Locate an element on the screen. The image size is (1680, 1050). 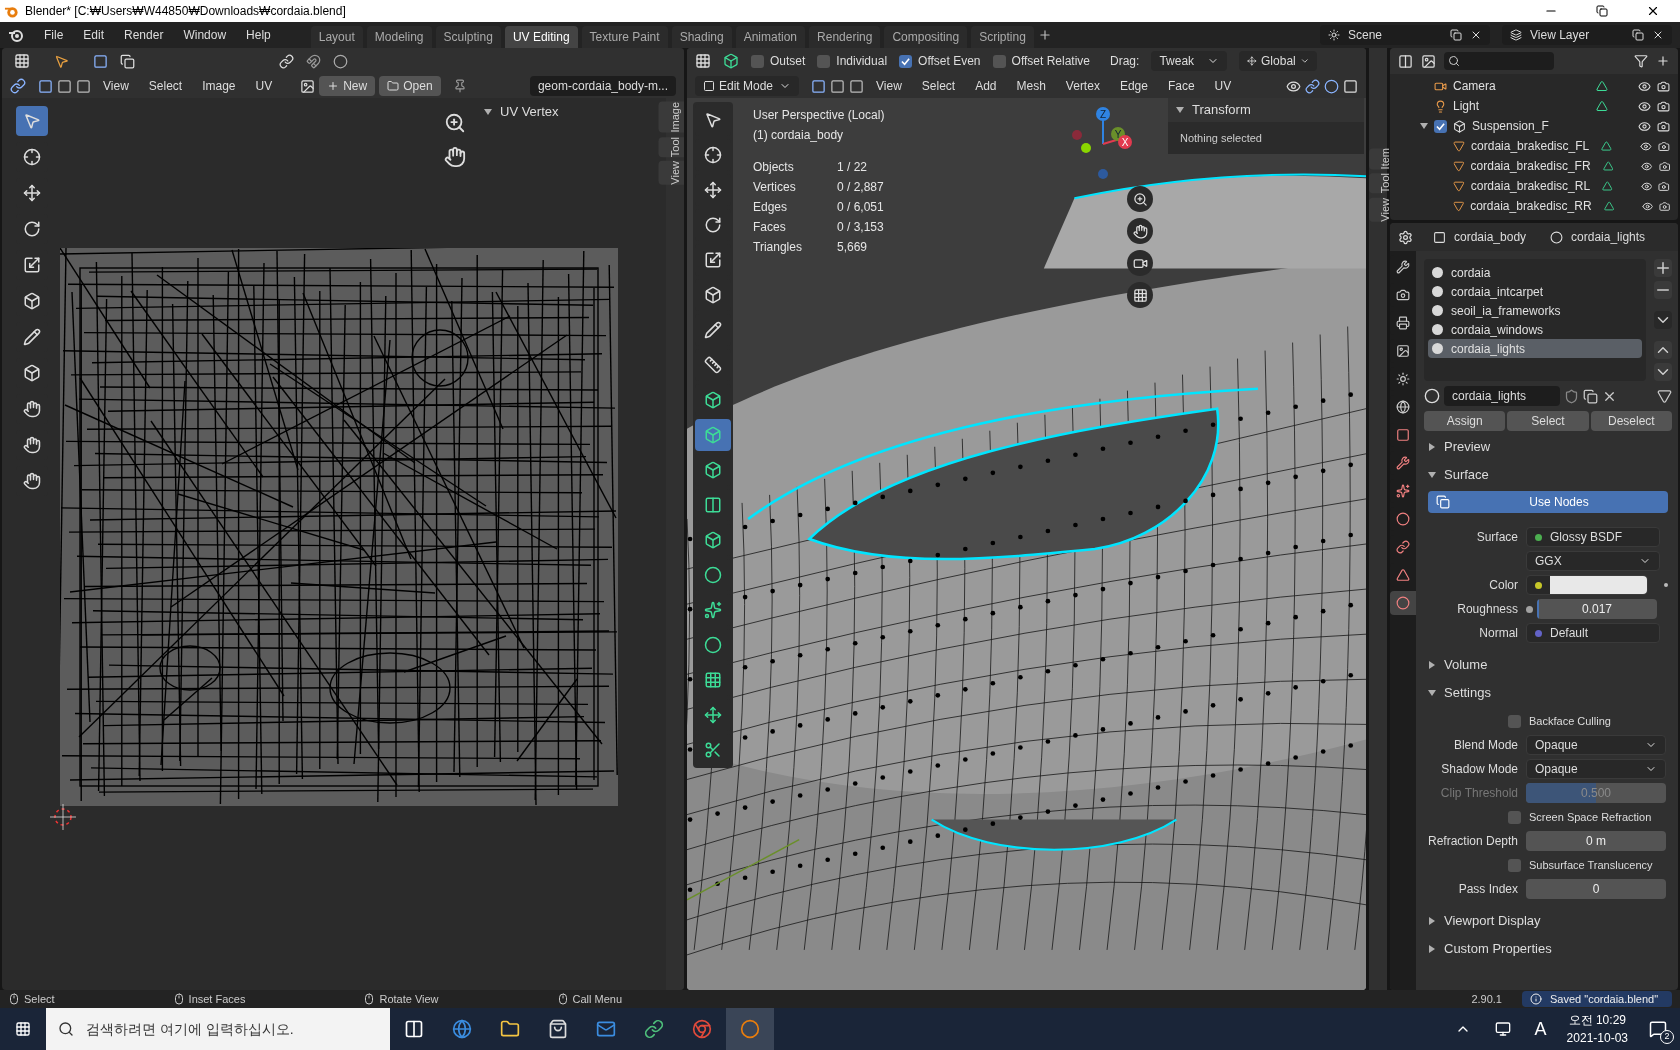
search-field is located at coordinates (1499, 61).